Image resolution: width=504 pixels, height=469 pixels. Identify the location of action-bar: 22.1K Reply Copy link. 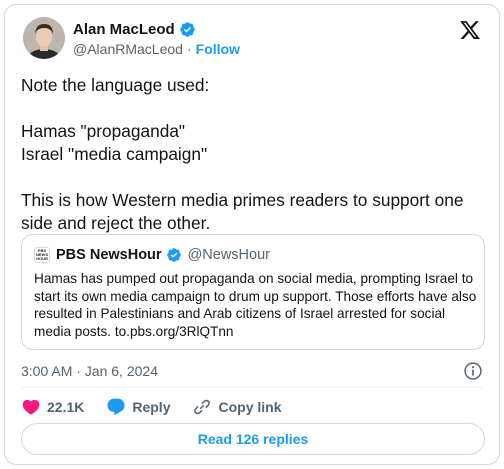
(162, 407).